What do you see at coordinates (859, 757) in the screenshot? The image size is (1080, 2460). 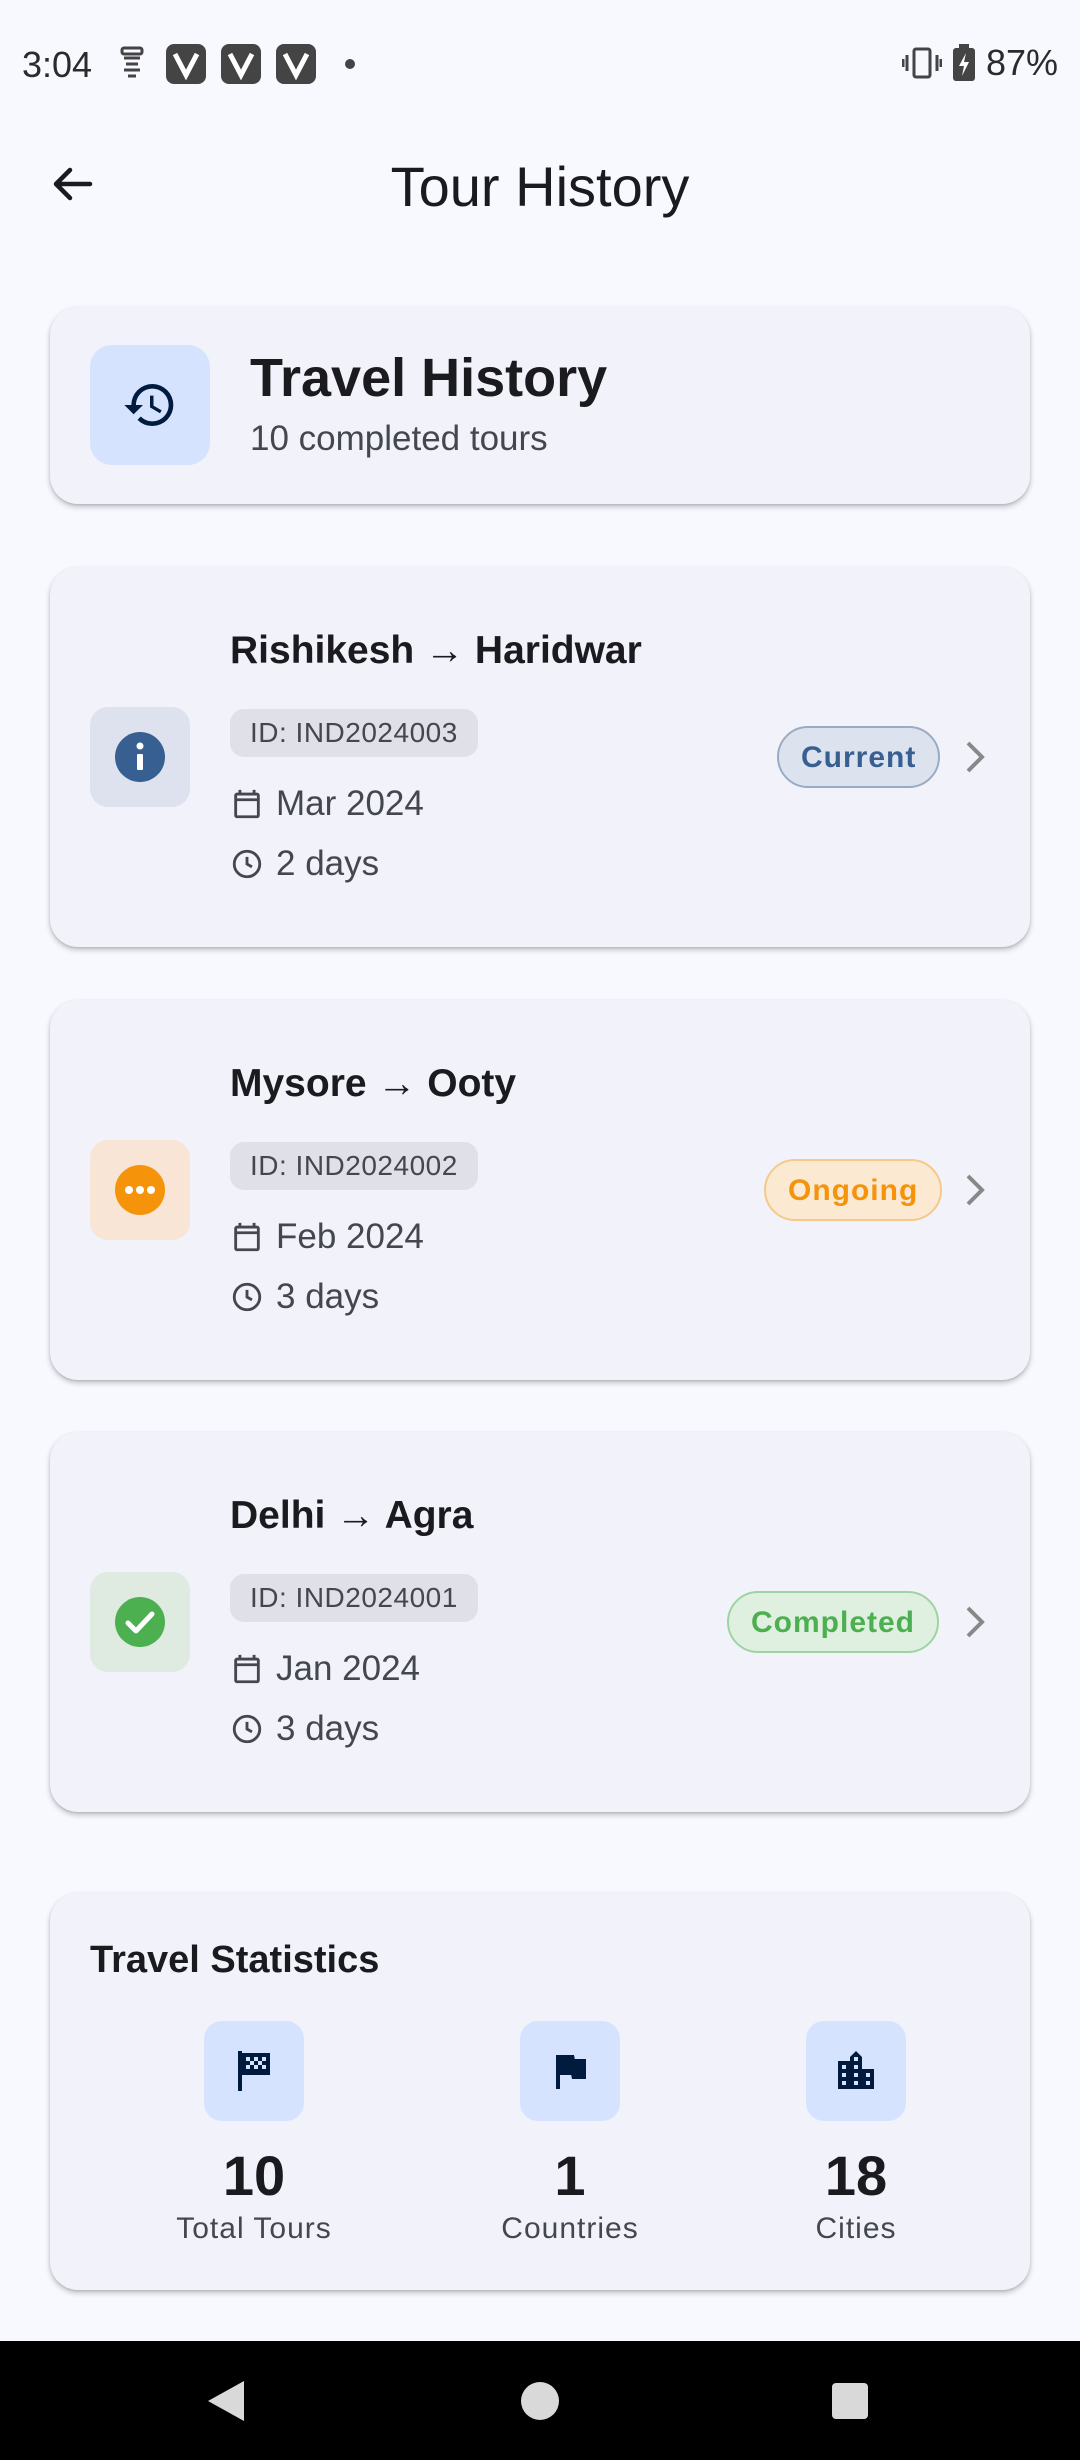 I see `status-badge: Current` at bounding box center [859, 757].